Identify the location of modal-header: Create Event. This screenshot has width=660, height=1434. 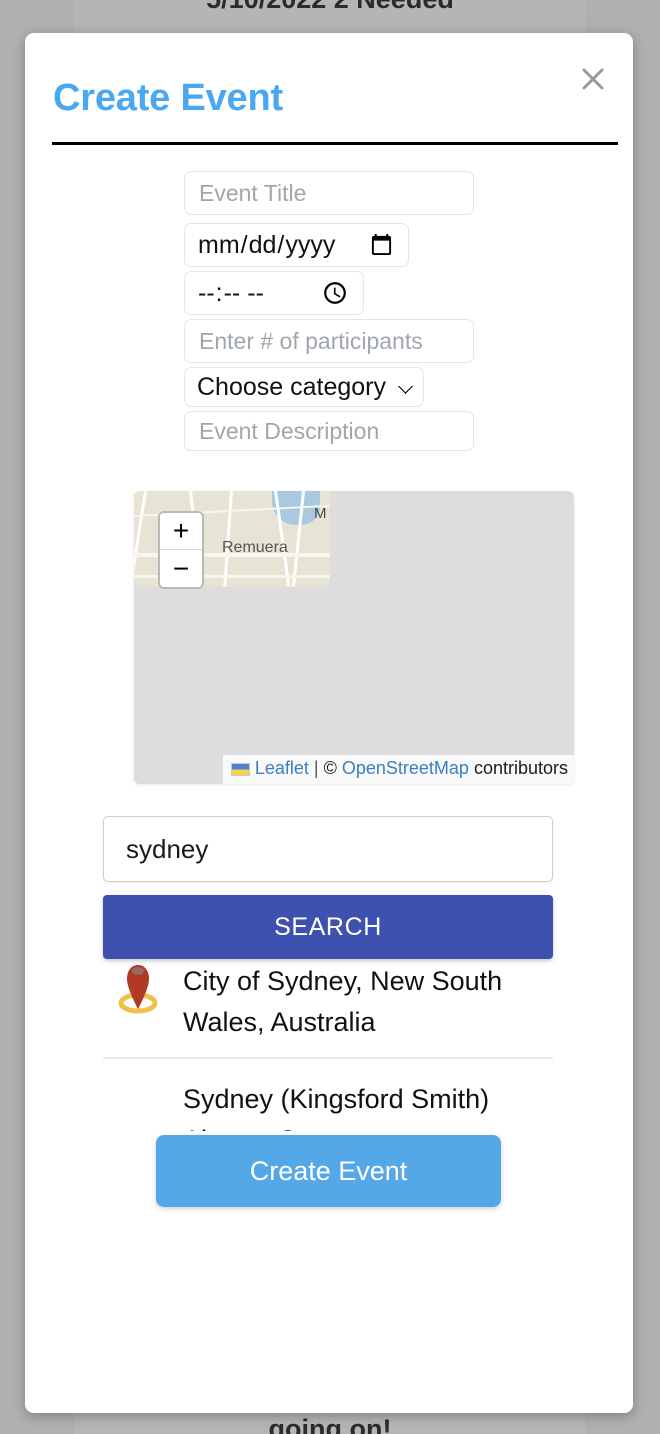
(329, 89).